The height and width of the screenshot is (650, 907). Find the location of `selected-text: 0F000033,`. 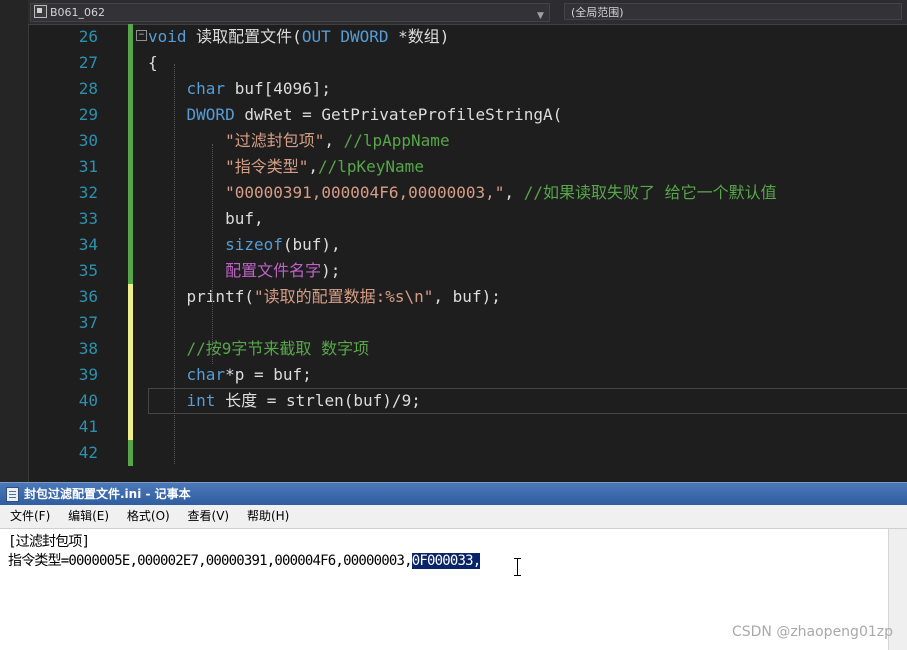

selected-text: 0F000033, is located at coordinates (446, 561).